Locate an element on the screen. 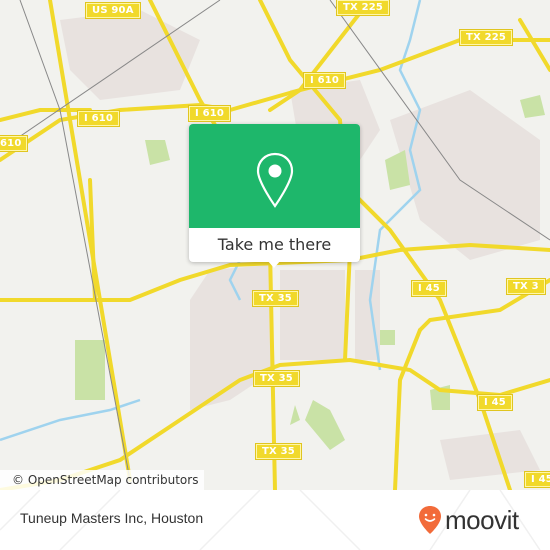 The image size is (550, 550). popup-header is located at coordinates (274, 176).